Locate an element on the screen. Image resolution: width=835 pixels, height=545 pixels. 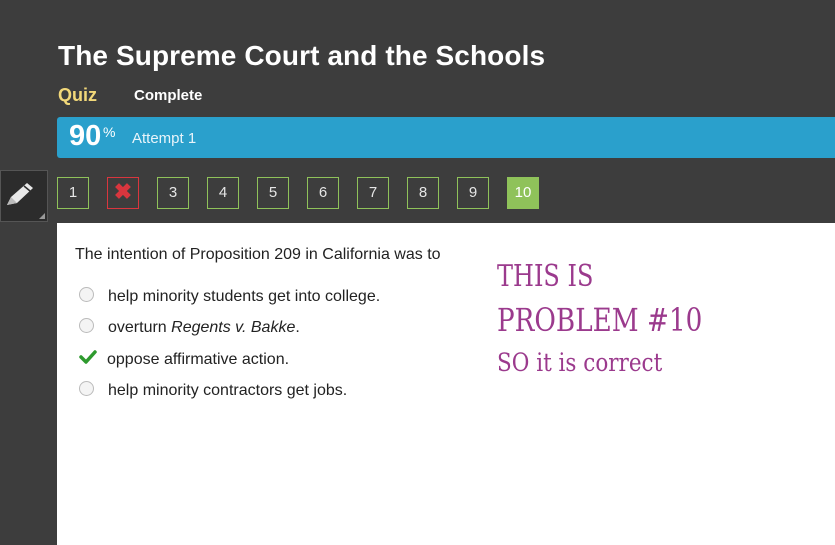
question-nav-2: ✖ is located at coordinates (123, 193).